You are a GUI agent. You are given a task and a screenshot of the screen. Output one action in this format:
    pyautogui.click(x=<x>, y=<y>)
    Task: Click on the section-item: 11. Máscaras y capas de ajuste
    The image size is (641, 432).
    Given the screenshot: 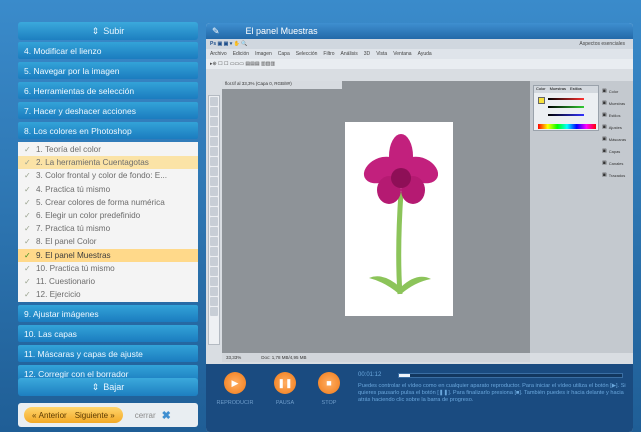 What is the action you would take?
    pyautogui.click(x=108, y=354)
    